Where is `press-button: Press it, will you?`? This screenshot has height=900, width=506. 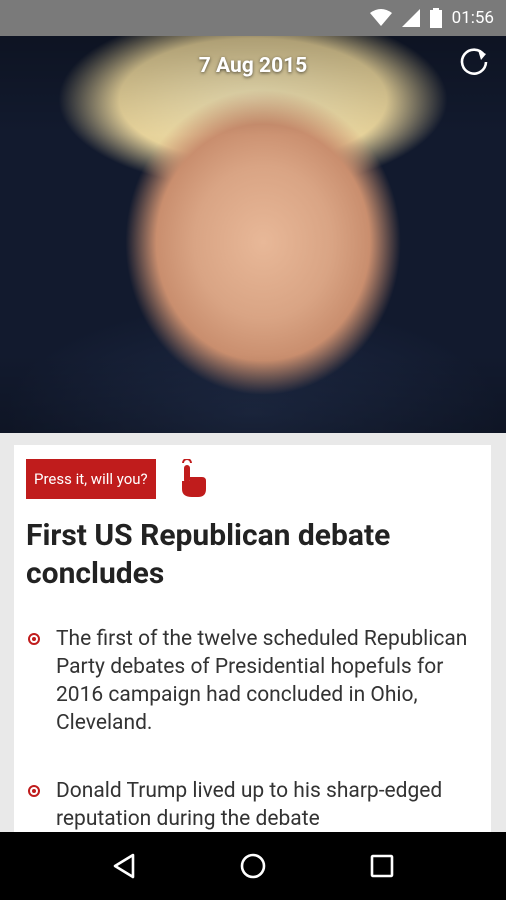 press-button: Press it, will you? is located at coordinates (91, 479).